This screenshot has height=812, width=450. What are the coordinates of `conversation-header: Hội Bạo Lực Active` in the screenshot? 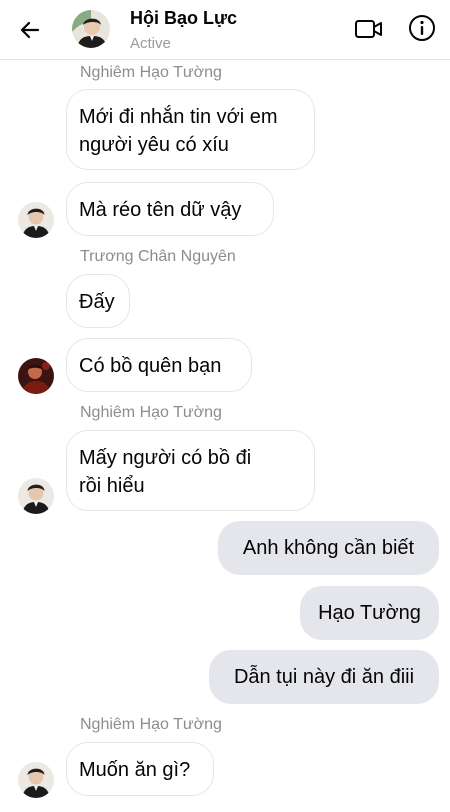 It's located at (225, 30).